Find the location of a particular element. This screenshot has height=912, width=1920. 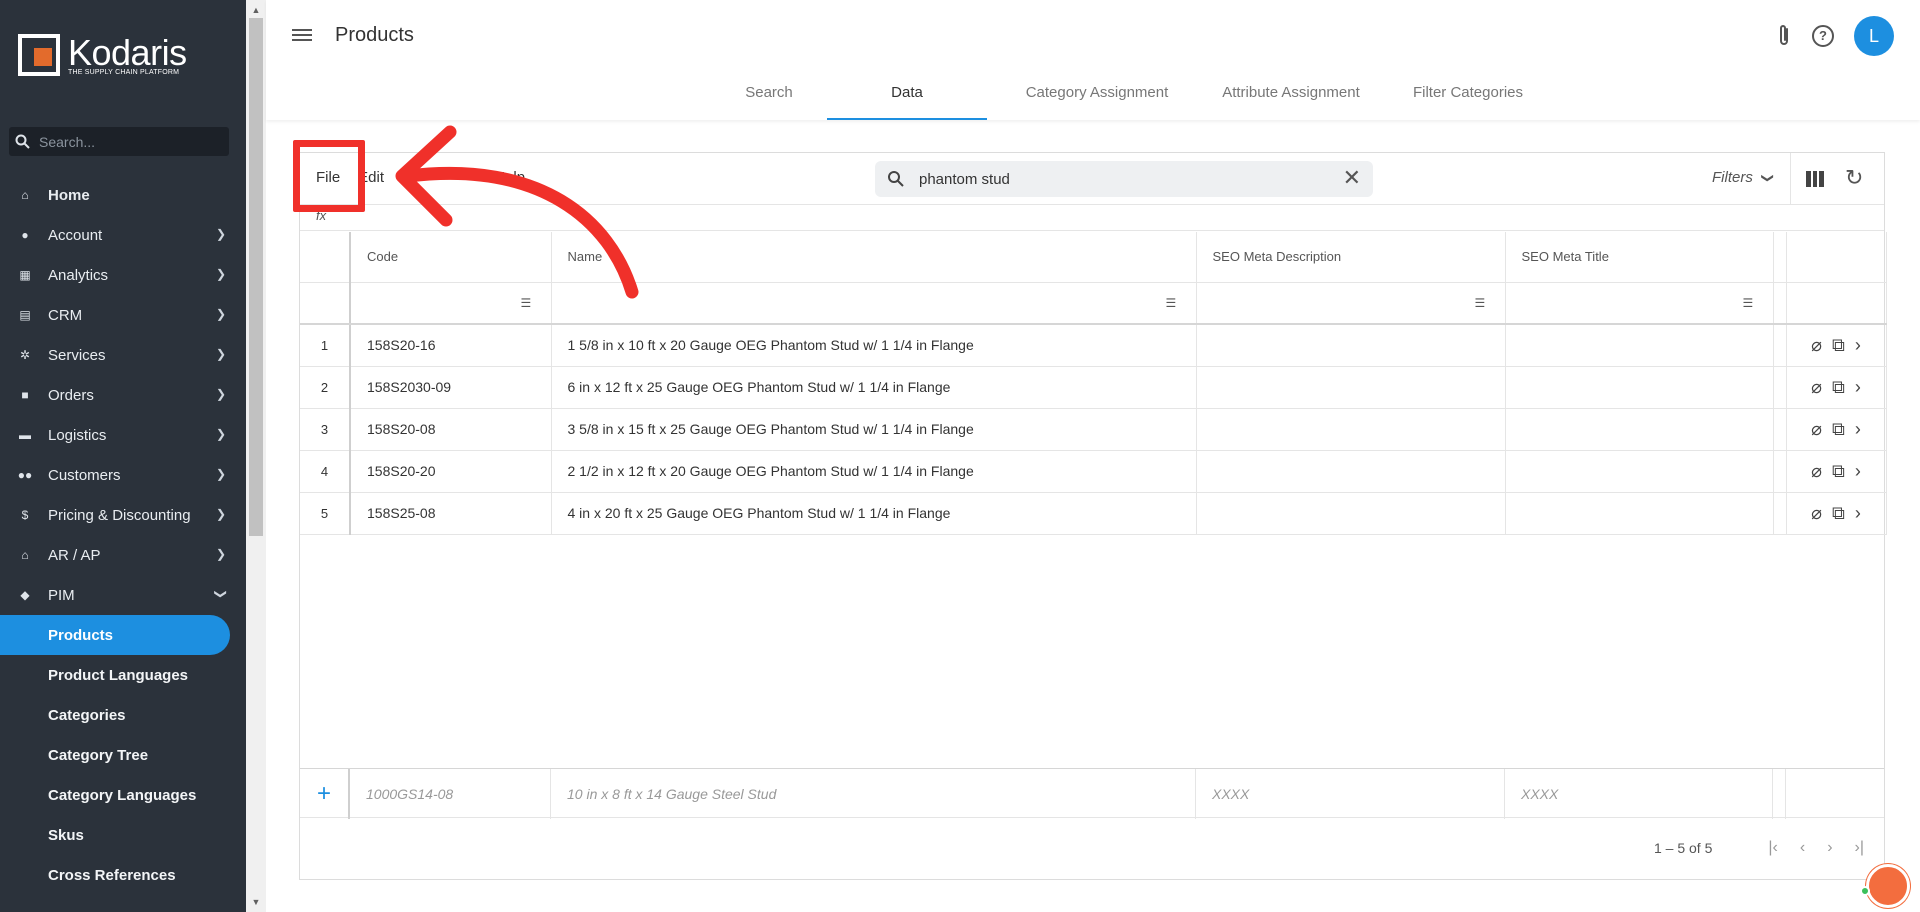

prev-page-icon: ‹ is located at coordinates (1802, 848).